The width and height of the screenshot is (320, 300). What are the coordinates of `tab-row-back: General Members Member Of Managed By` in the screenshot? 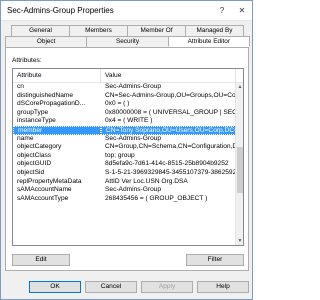 It's located at (127, 30).